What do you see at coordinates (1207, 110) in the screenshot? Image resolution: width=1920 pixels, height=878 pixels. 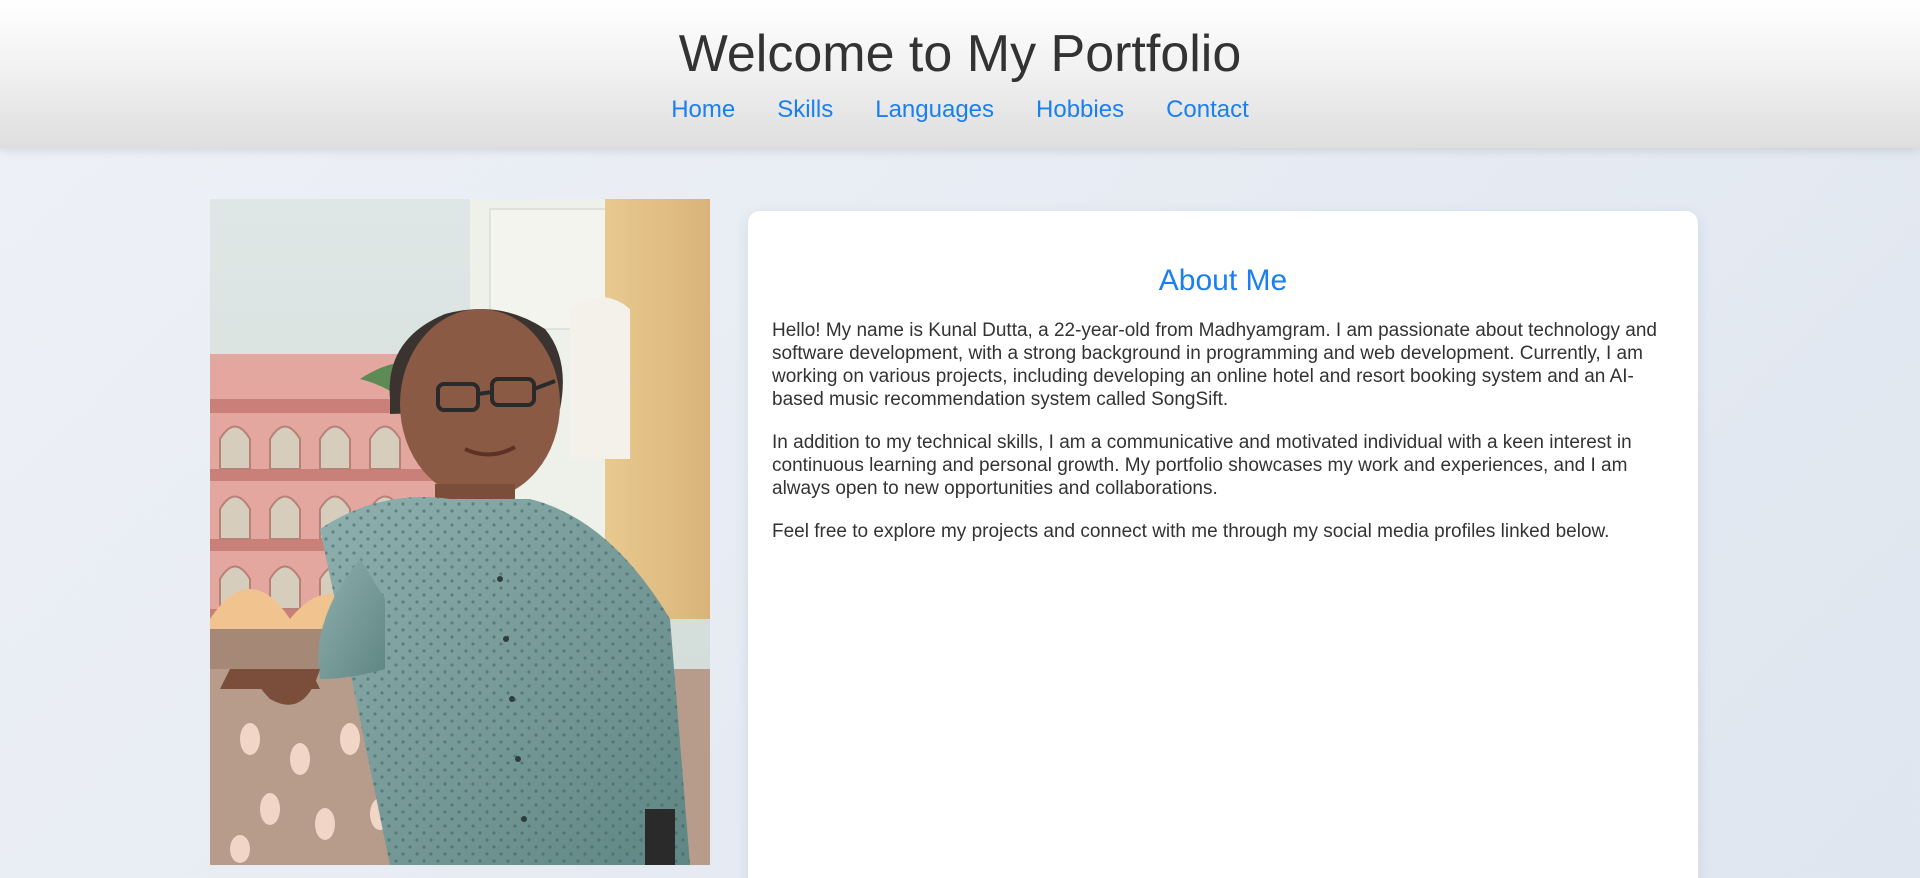 I see `nav-link-contact: Contact` at bounding box center [1207, 110].